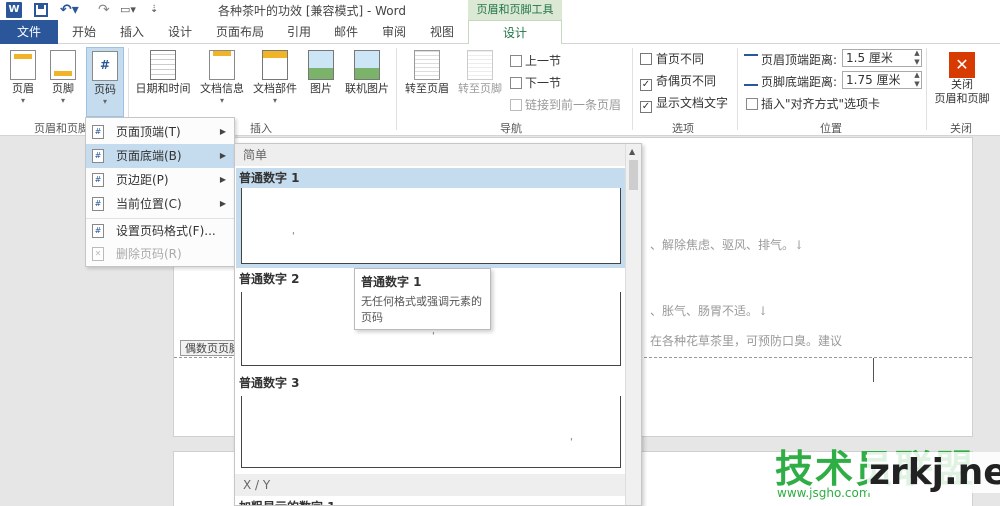 This screenshot has height=506, width=1000. What do you see at coordinates (142, 180) in the screenshot?
I see `menu-item-label: 页边距(P)` at bounding box center [142, 180].